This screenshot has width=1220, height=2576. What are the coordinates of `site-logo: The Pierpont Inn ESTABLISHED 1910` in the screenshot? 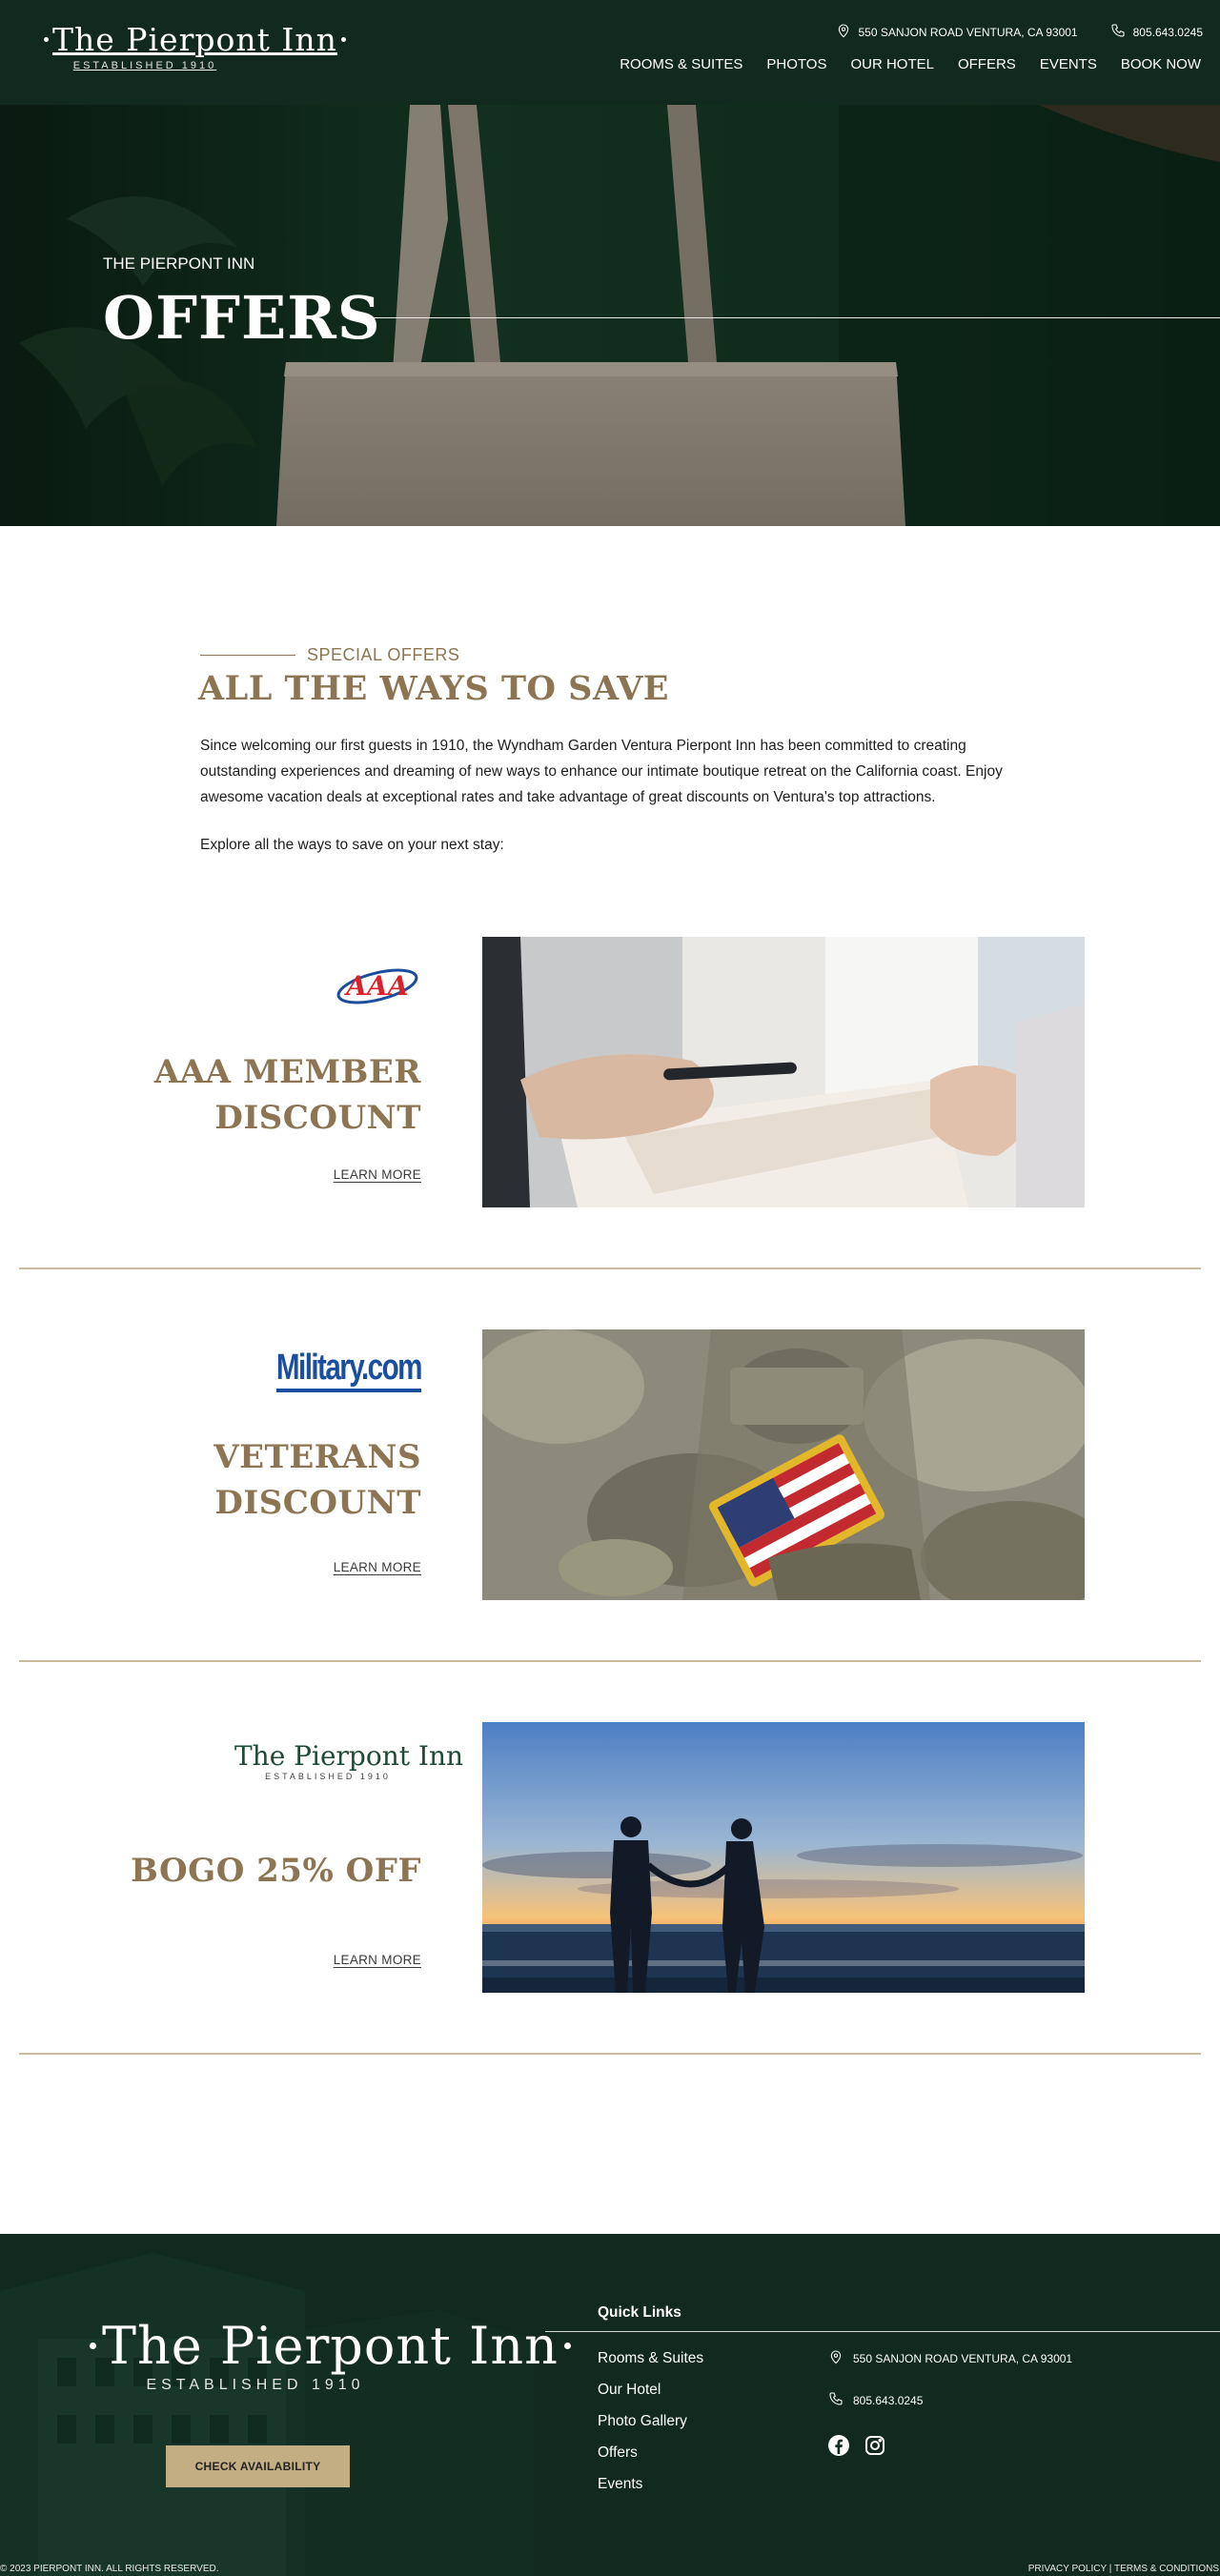 It's located at (193, 46).